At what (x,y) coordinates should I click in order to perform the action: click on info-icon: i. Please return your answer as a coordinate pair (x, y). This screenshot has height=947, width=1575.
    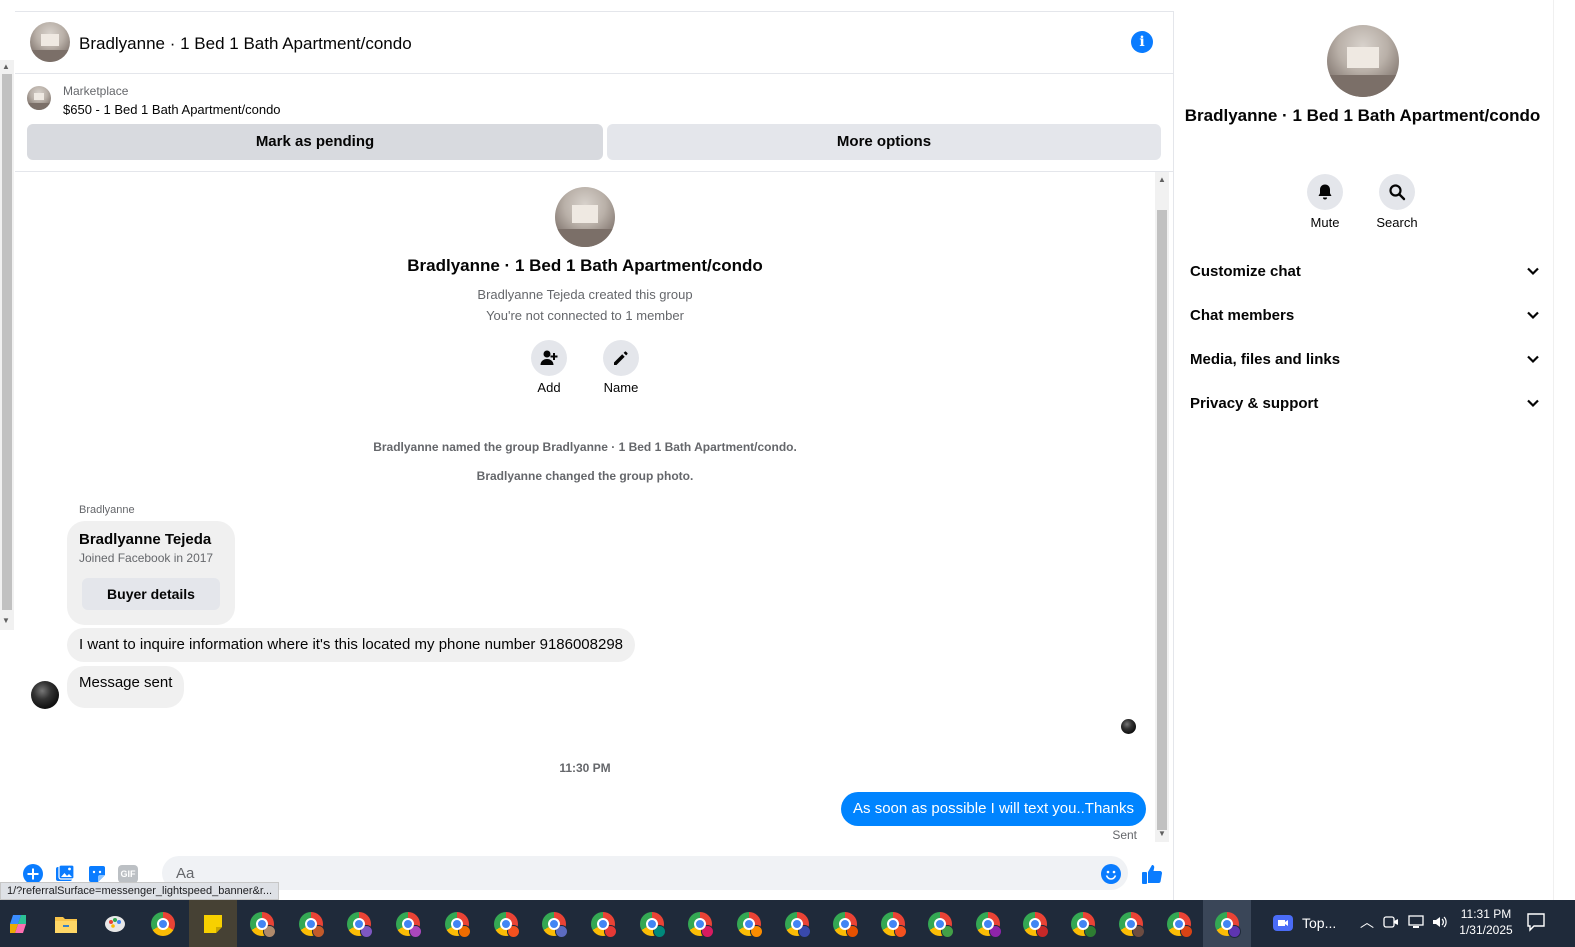
    Looking at the image, I should click on (1142, 42).